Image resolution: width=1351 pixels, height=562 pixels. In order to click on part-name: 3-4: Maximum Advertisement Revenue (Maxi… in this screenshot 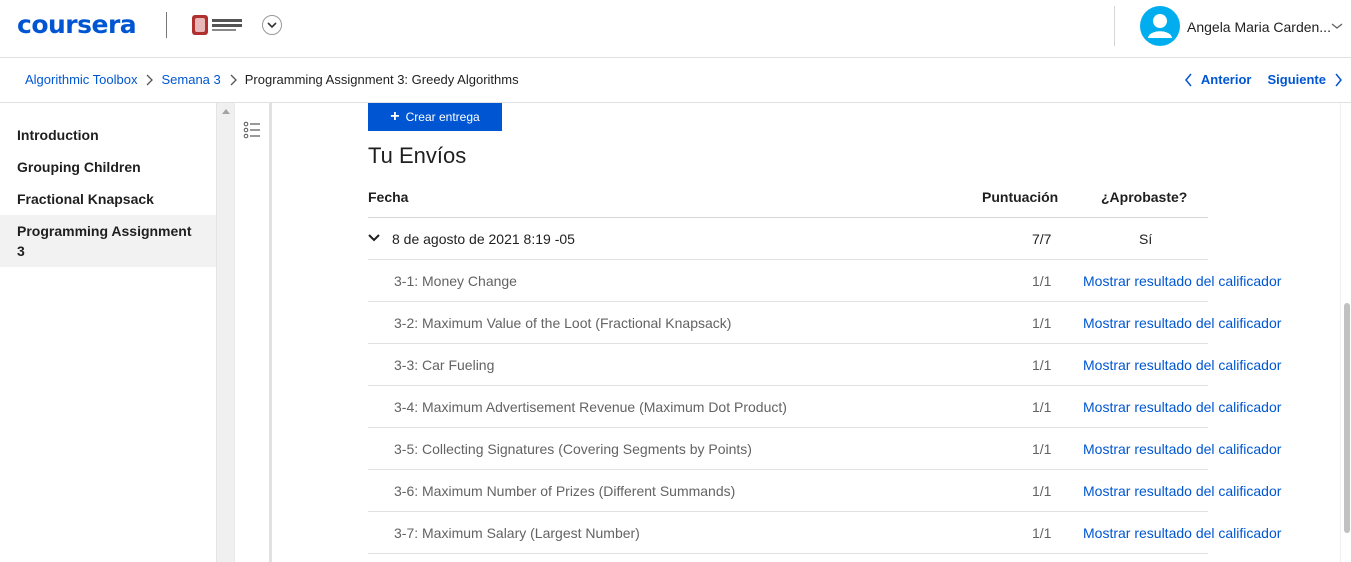, I will do `click(590, 407)`.